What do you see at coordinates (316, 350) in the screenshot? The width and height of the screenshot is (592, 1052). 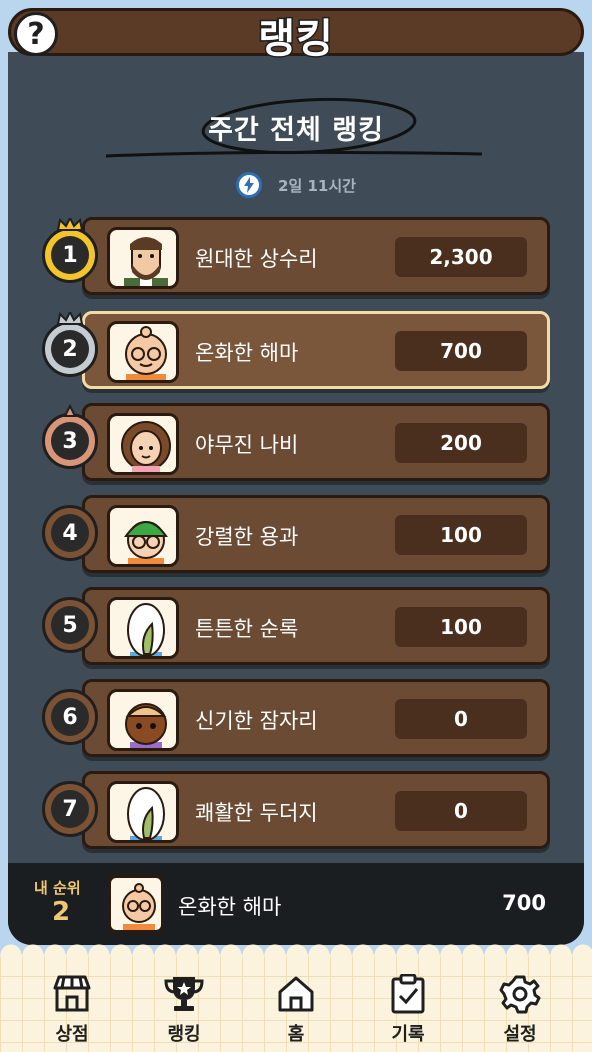 I see `rank-row-card-highlighted: 온화한 해마 700` at bounding box center [316, 350].